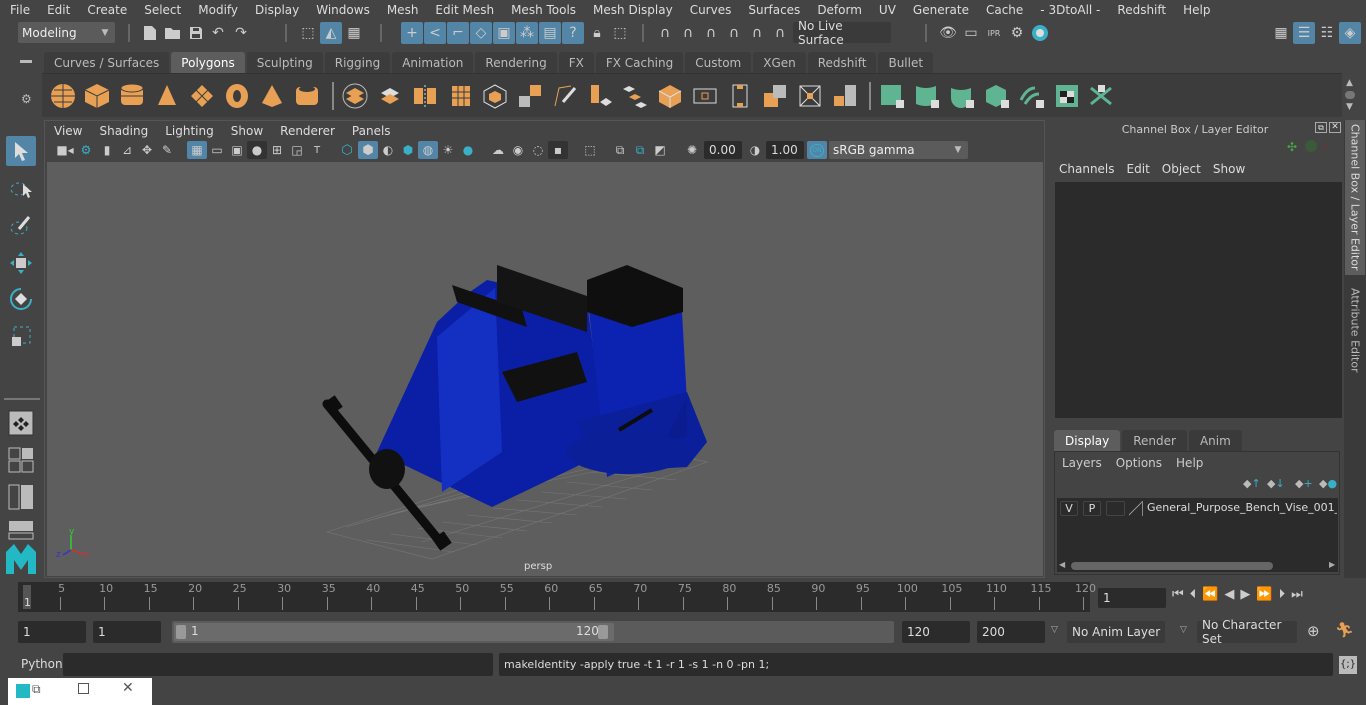 Image resolution: width=1366 pixels, height=705 pixels. What do you see at coordinates (845, 96) in the screenshot?
I see `quadrangulate-icon` at bounding box center [845, 96].